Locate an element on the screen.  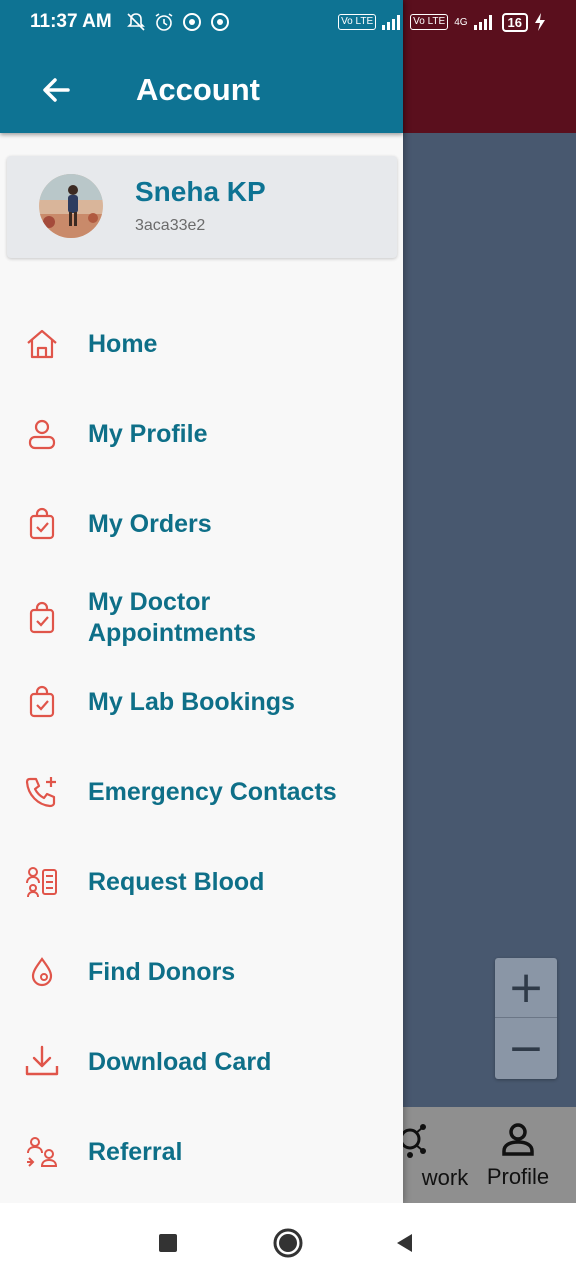
bottom-nav-network-label: work is located at coordinates (445, 1177).